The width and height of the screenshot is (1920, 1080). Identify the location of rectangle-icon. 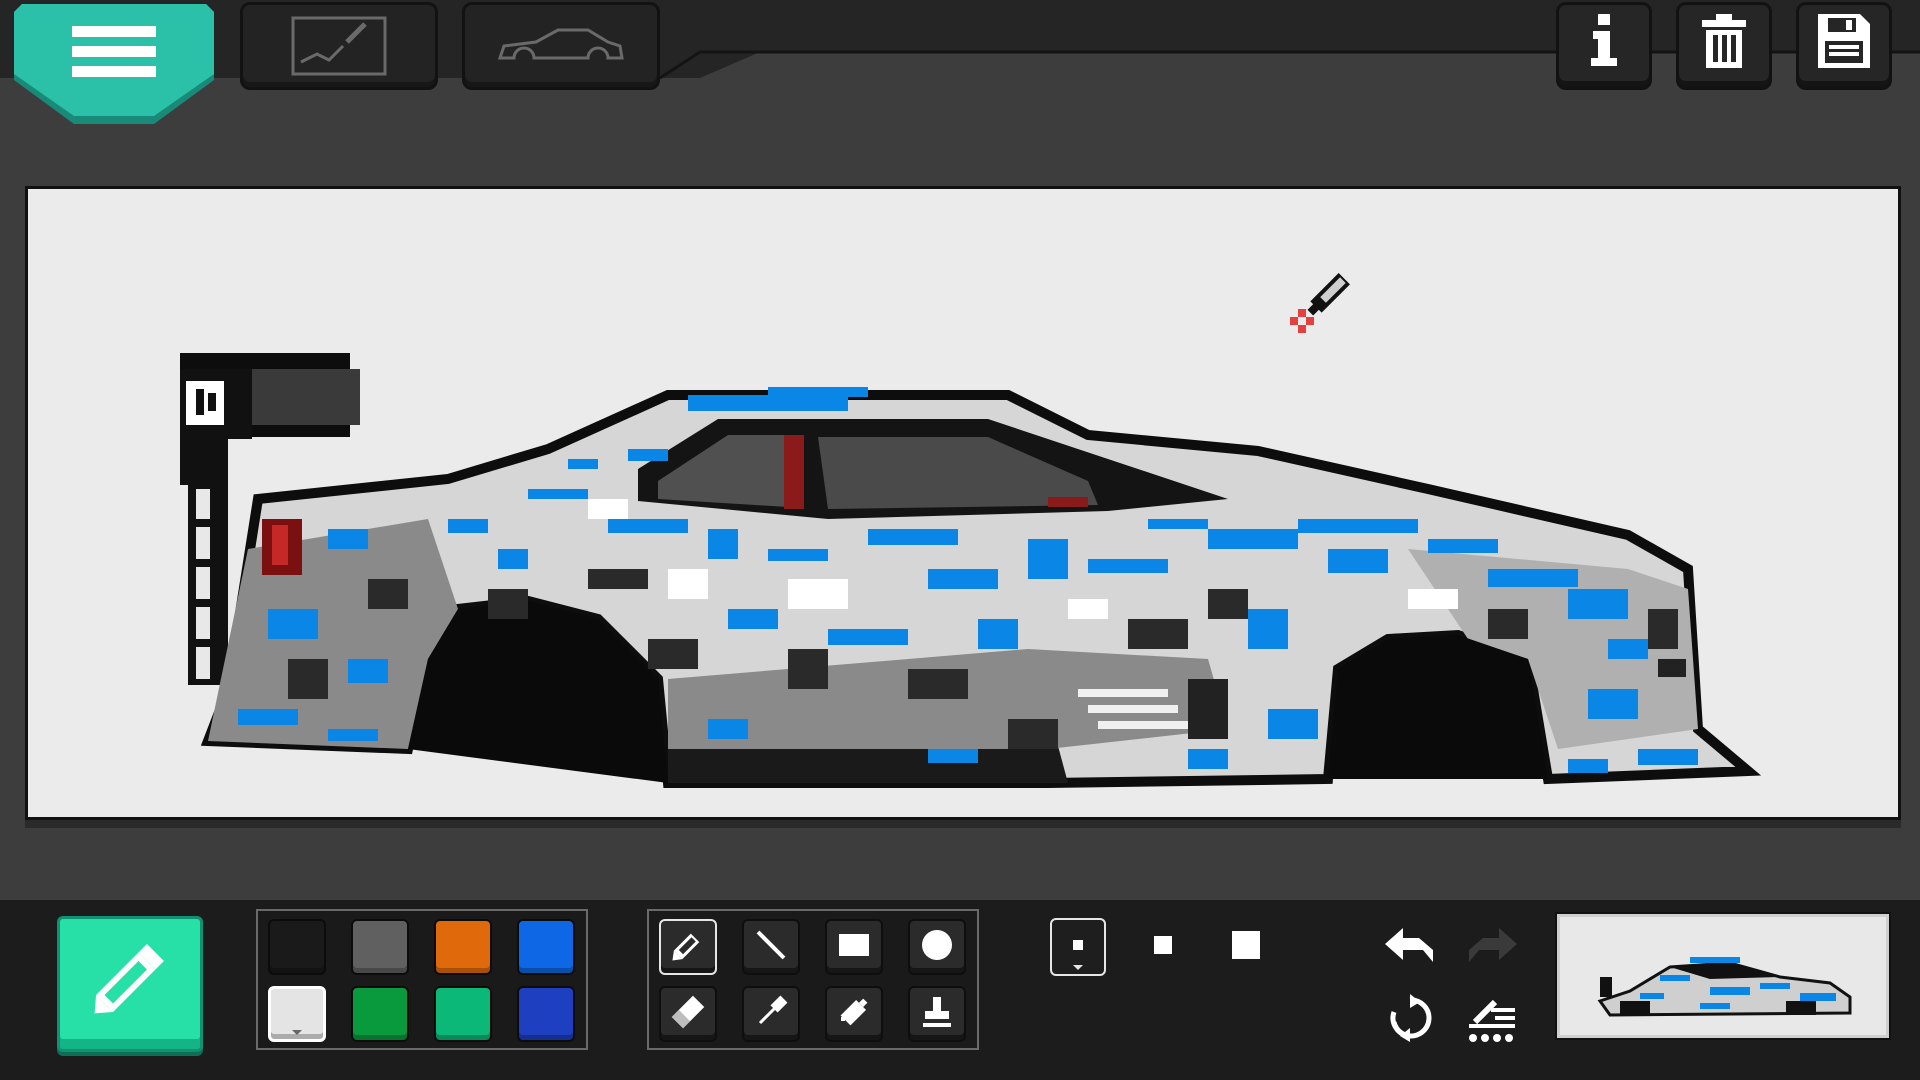
(854, 944).